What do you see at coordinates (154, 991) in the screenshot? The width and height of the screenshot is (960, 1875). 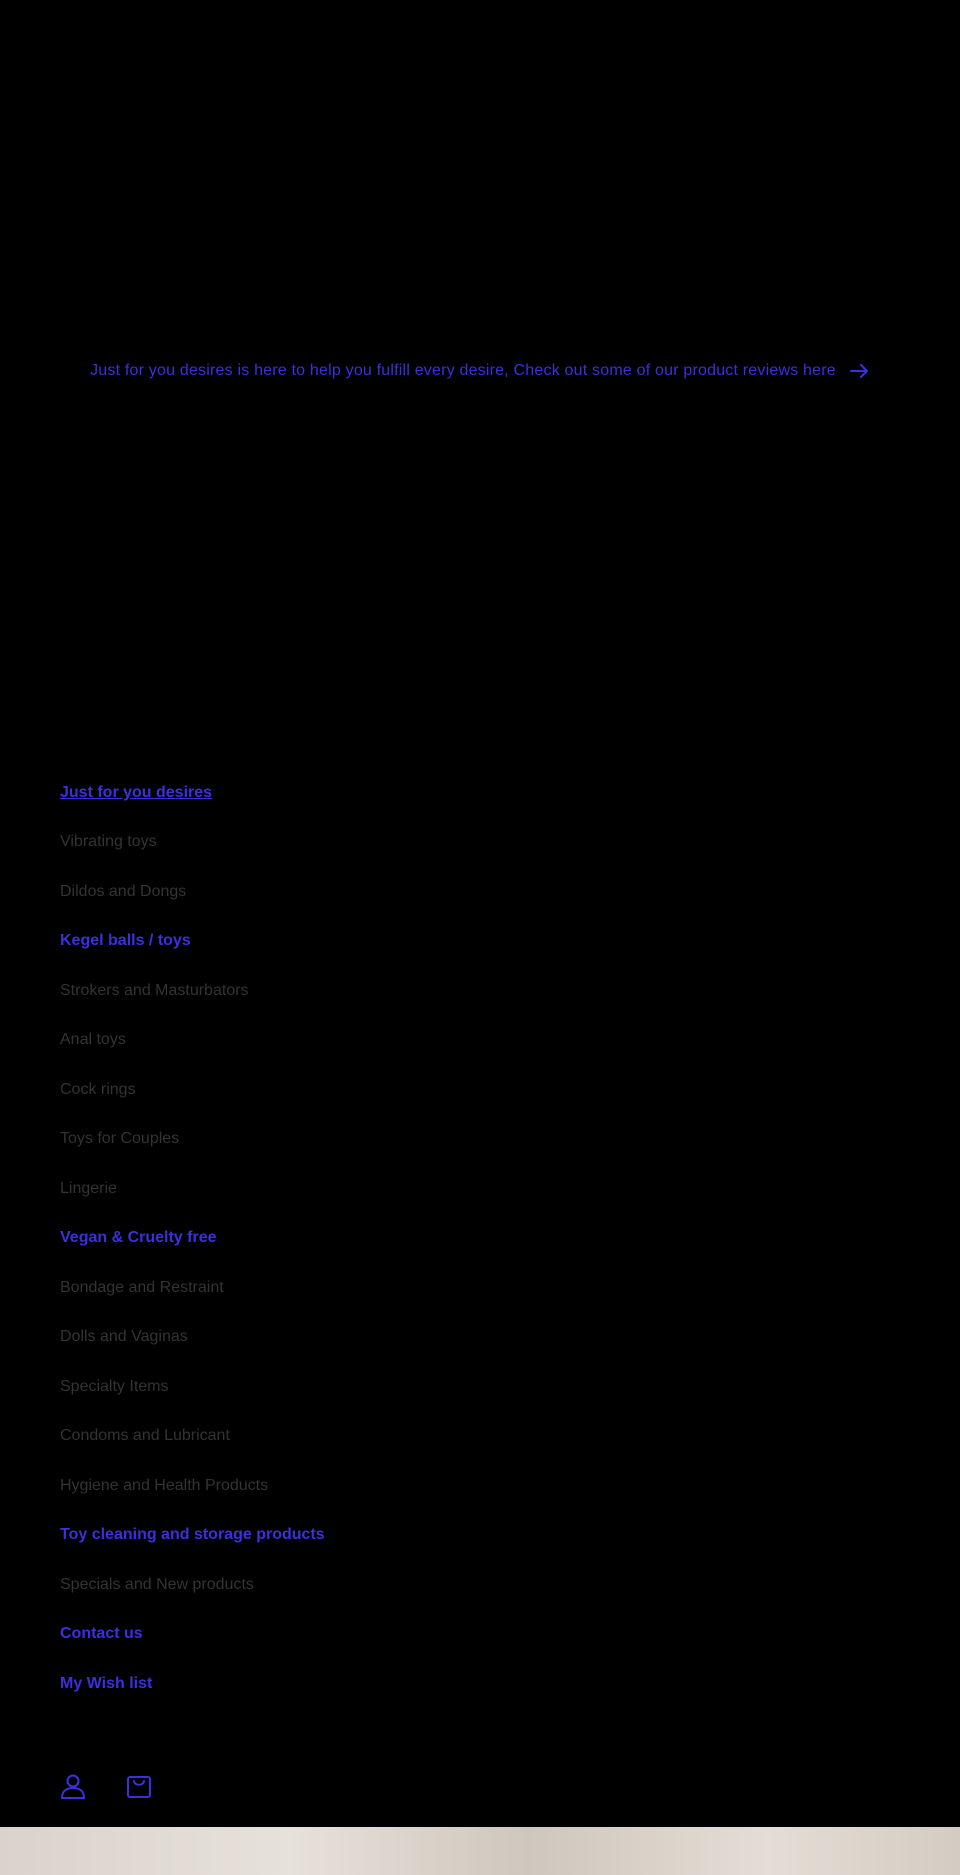 I see `menu-item-label: Strokers and Masturbators` at bounding box center [154, 991].